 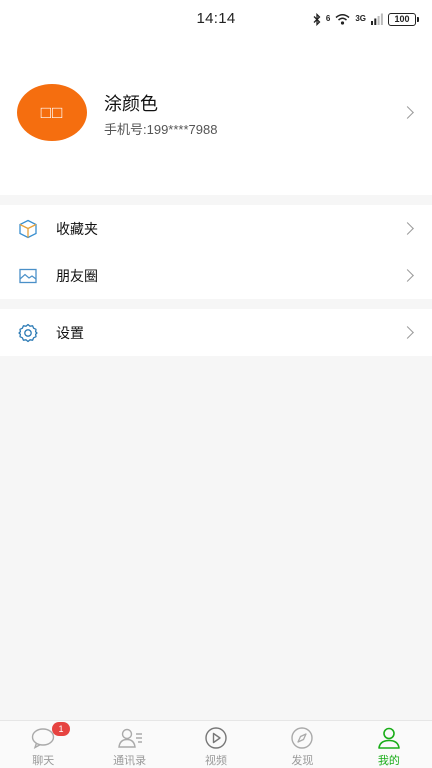 I want to click on bottom-tab-bar: 1 聊天 通讯录 视频 发现 我的, so click(x=216, y=744).